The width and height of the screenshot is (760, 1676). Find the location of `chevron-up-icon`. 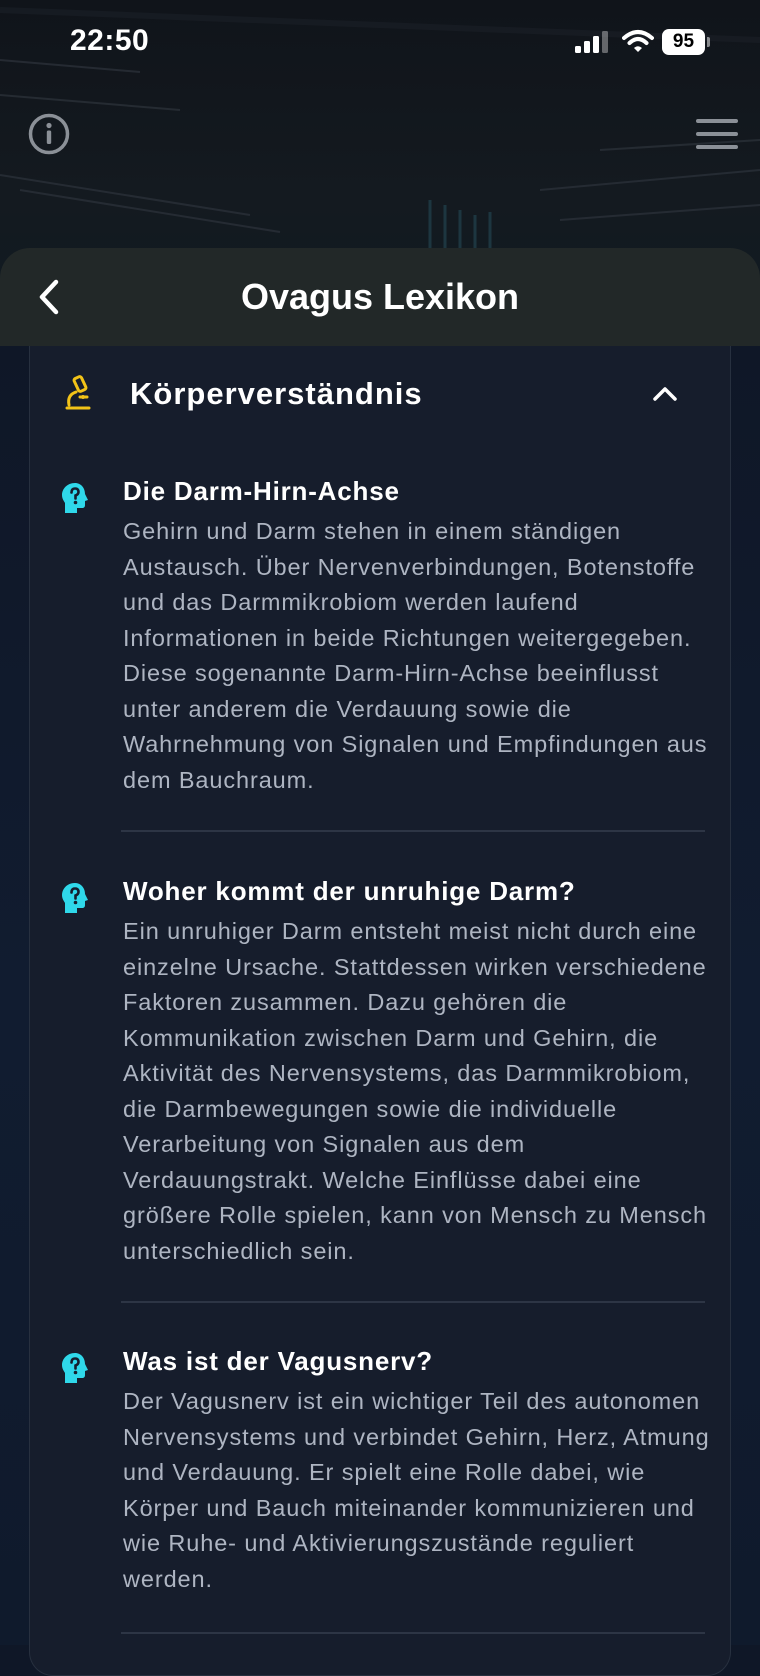

chevron-up-icon is located at coordinates (665, 393).